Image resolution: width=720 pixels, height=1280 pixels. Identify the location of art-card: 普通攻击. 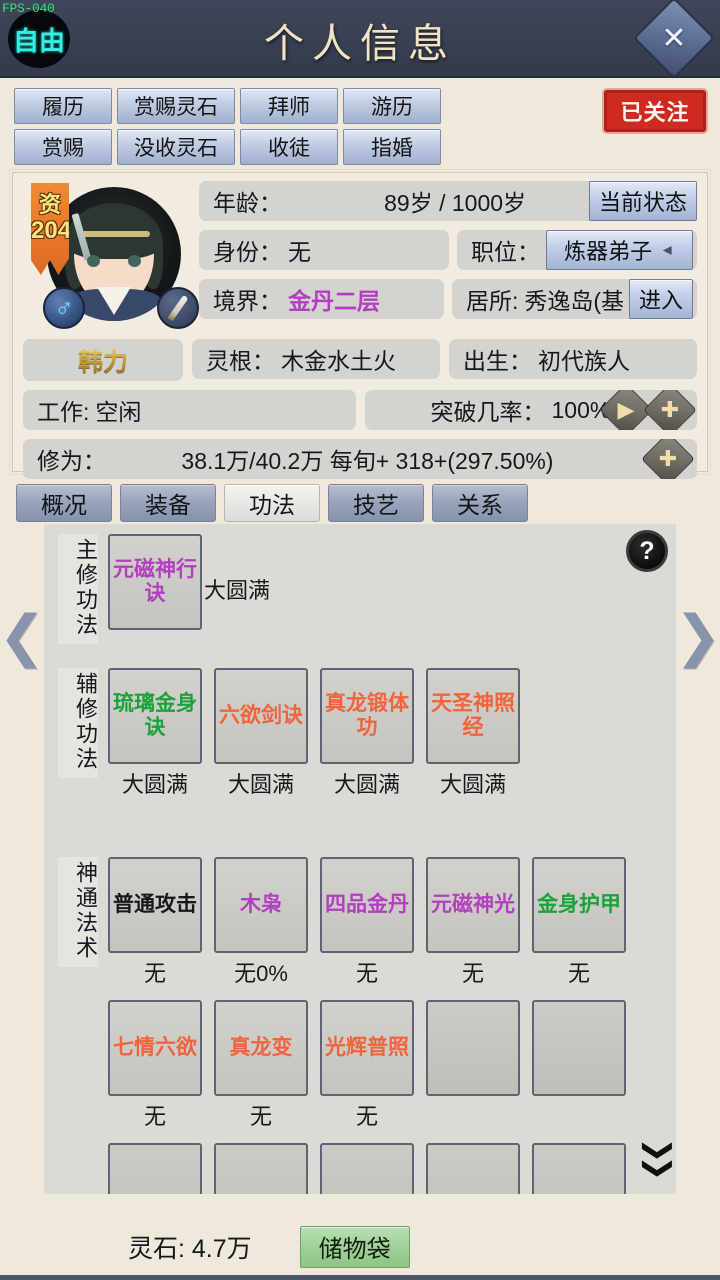
(155, 905).